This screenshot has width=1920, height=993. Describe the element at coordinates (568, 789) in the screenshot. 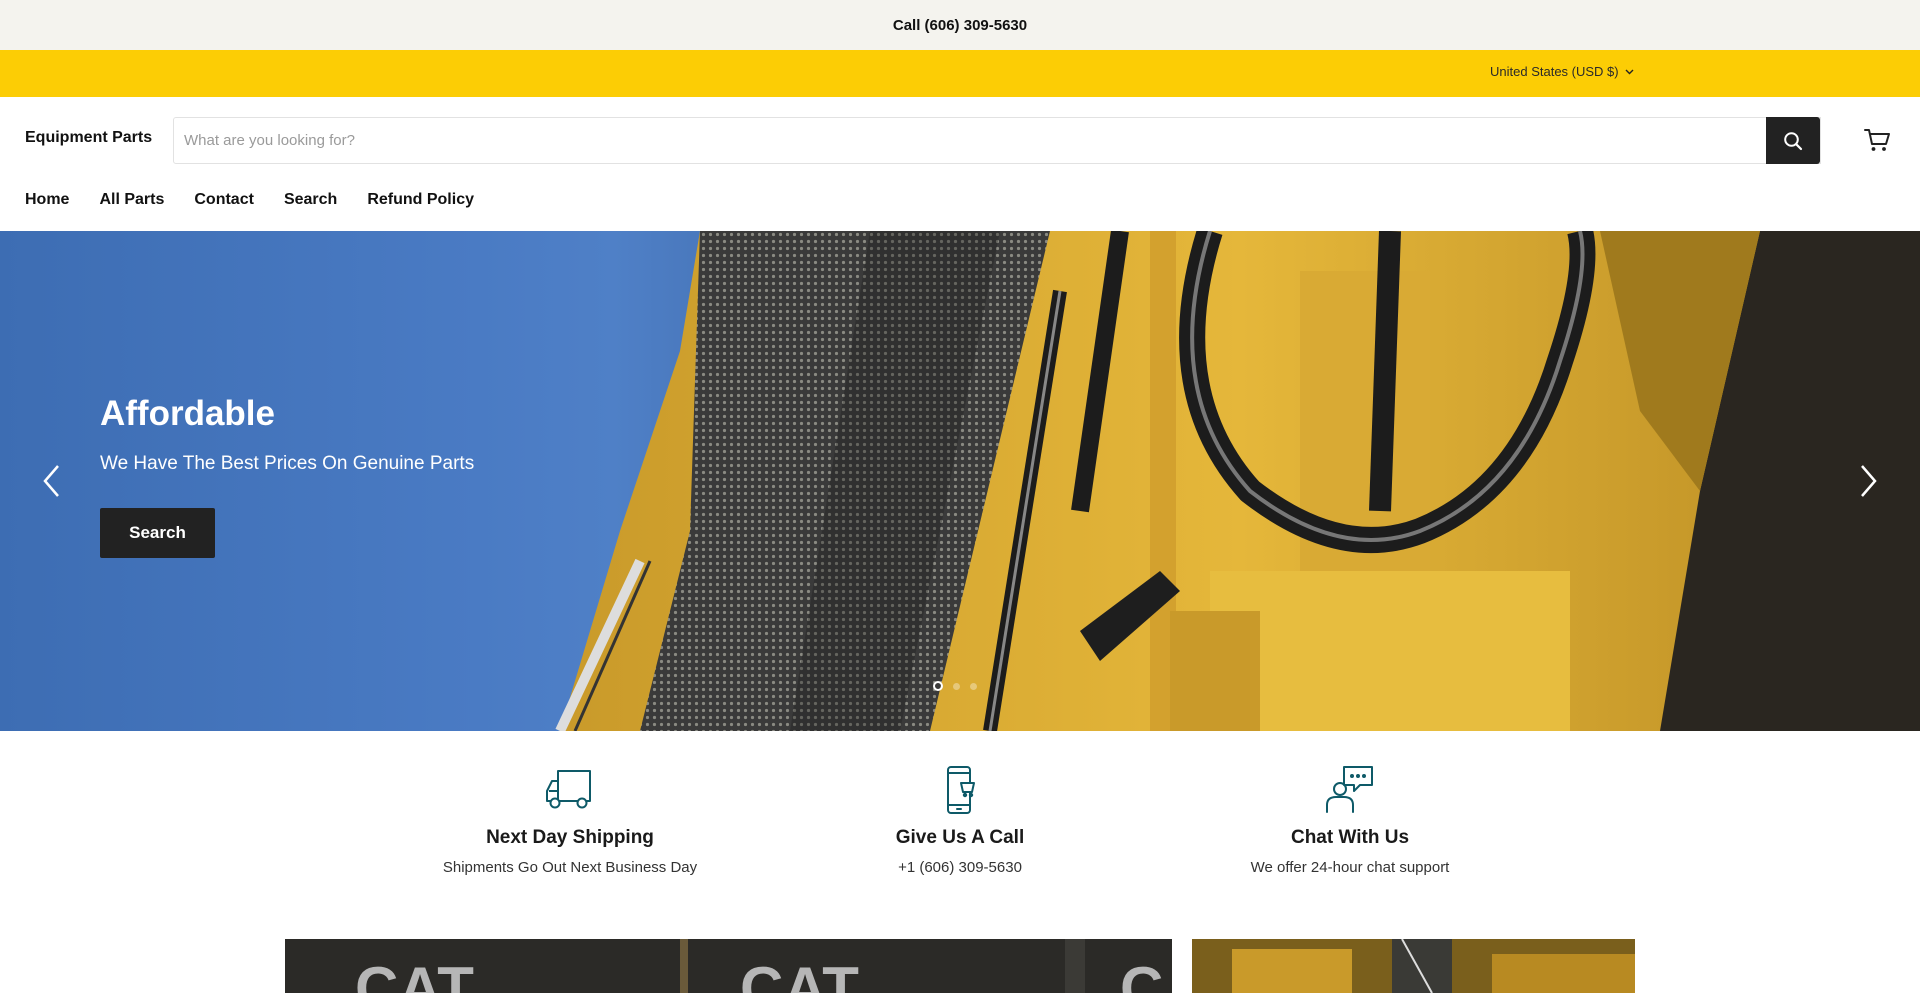

I see `truck-icon` at that location.